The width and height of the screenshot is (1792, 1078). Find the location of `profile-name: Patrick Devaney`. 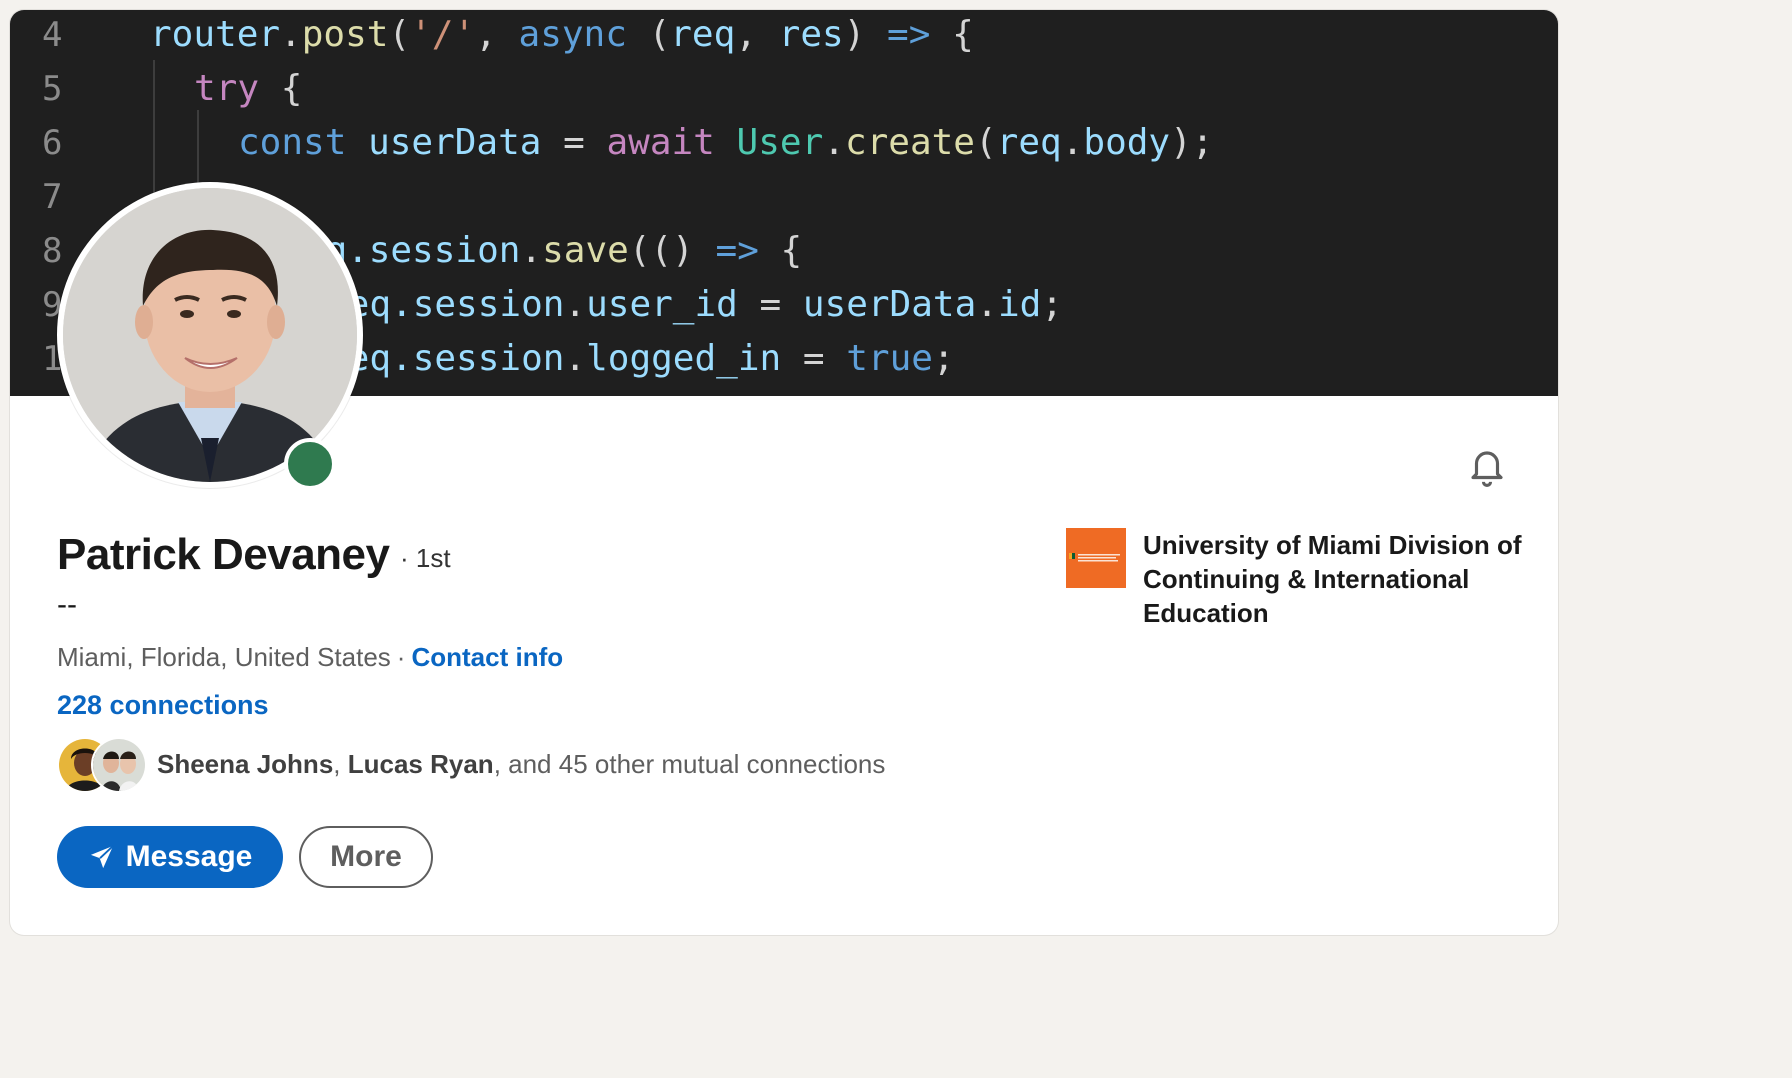

profile-name: Patrick Devaney is located at coordinates (223, 554).